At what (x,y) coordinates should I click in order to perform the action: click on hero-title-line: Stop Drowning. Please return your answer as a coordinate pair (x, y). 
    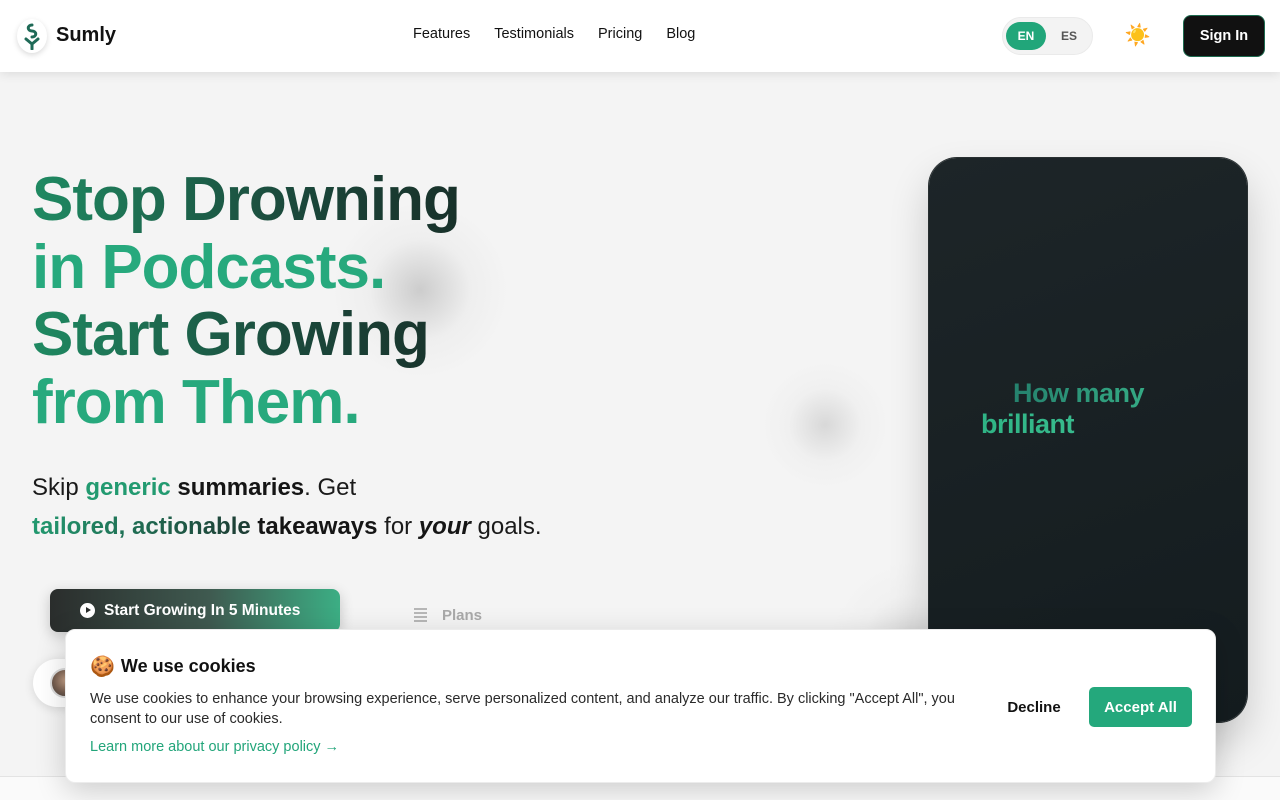
    Looking at the image, I should click on (312, 200).